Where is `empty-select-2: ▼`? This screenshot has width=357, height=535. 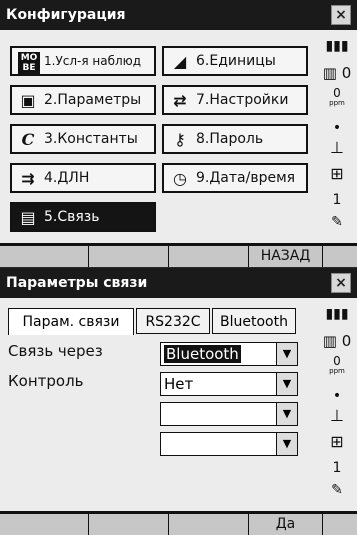 empty-select-2: ▼ is located at coordinates (229, 444).